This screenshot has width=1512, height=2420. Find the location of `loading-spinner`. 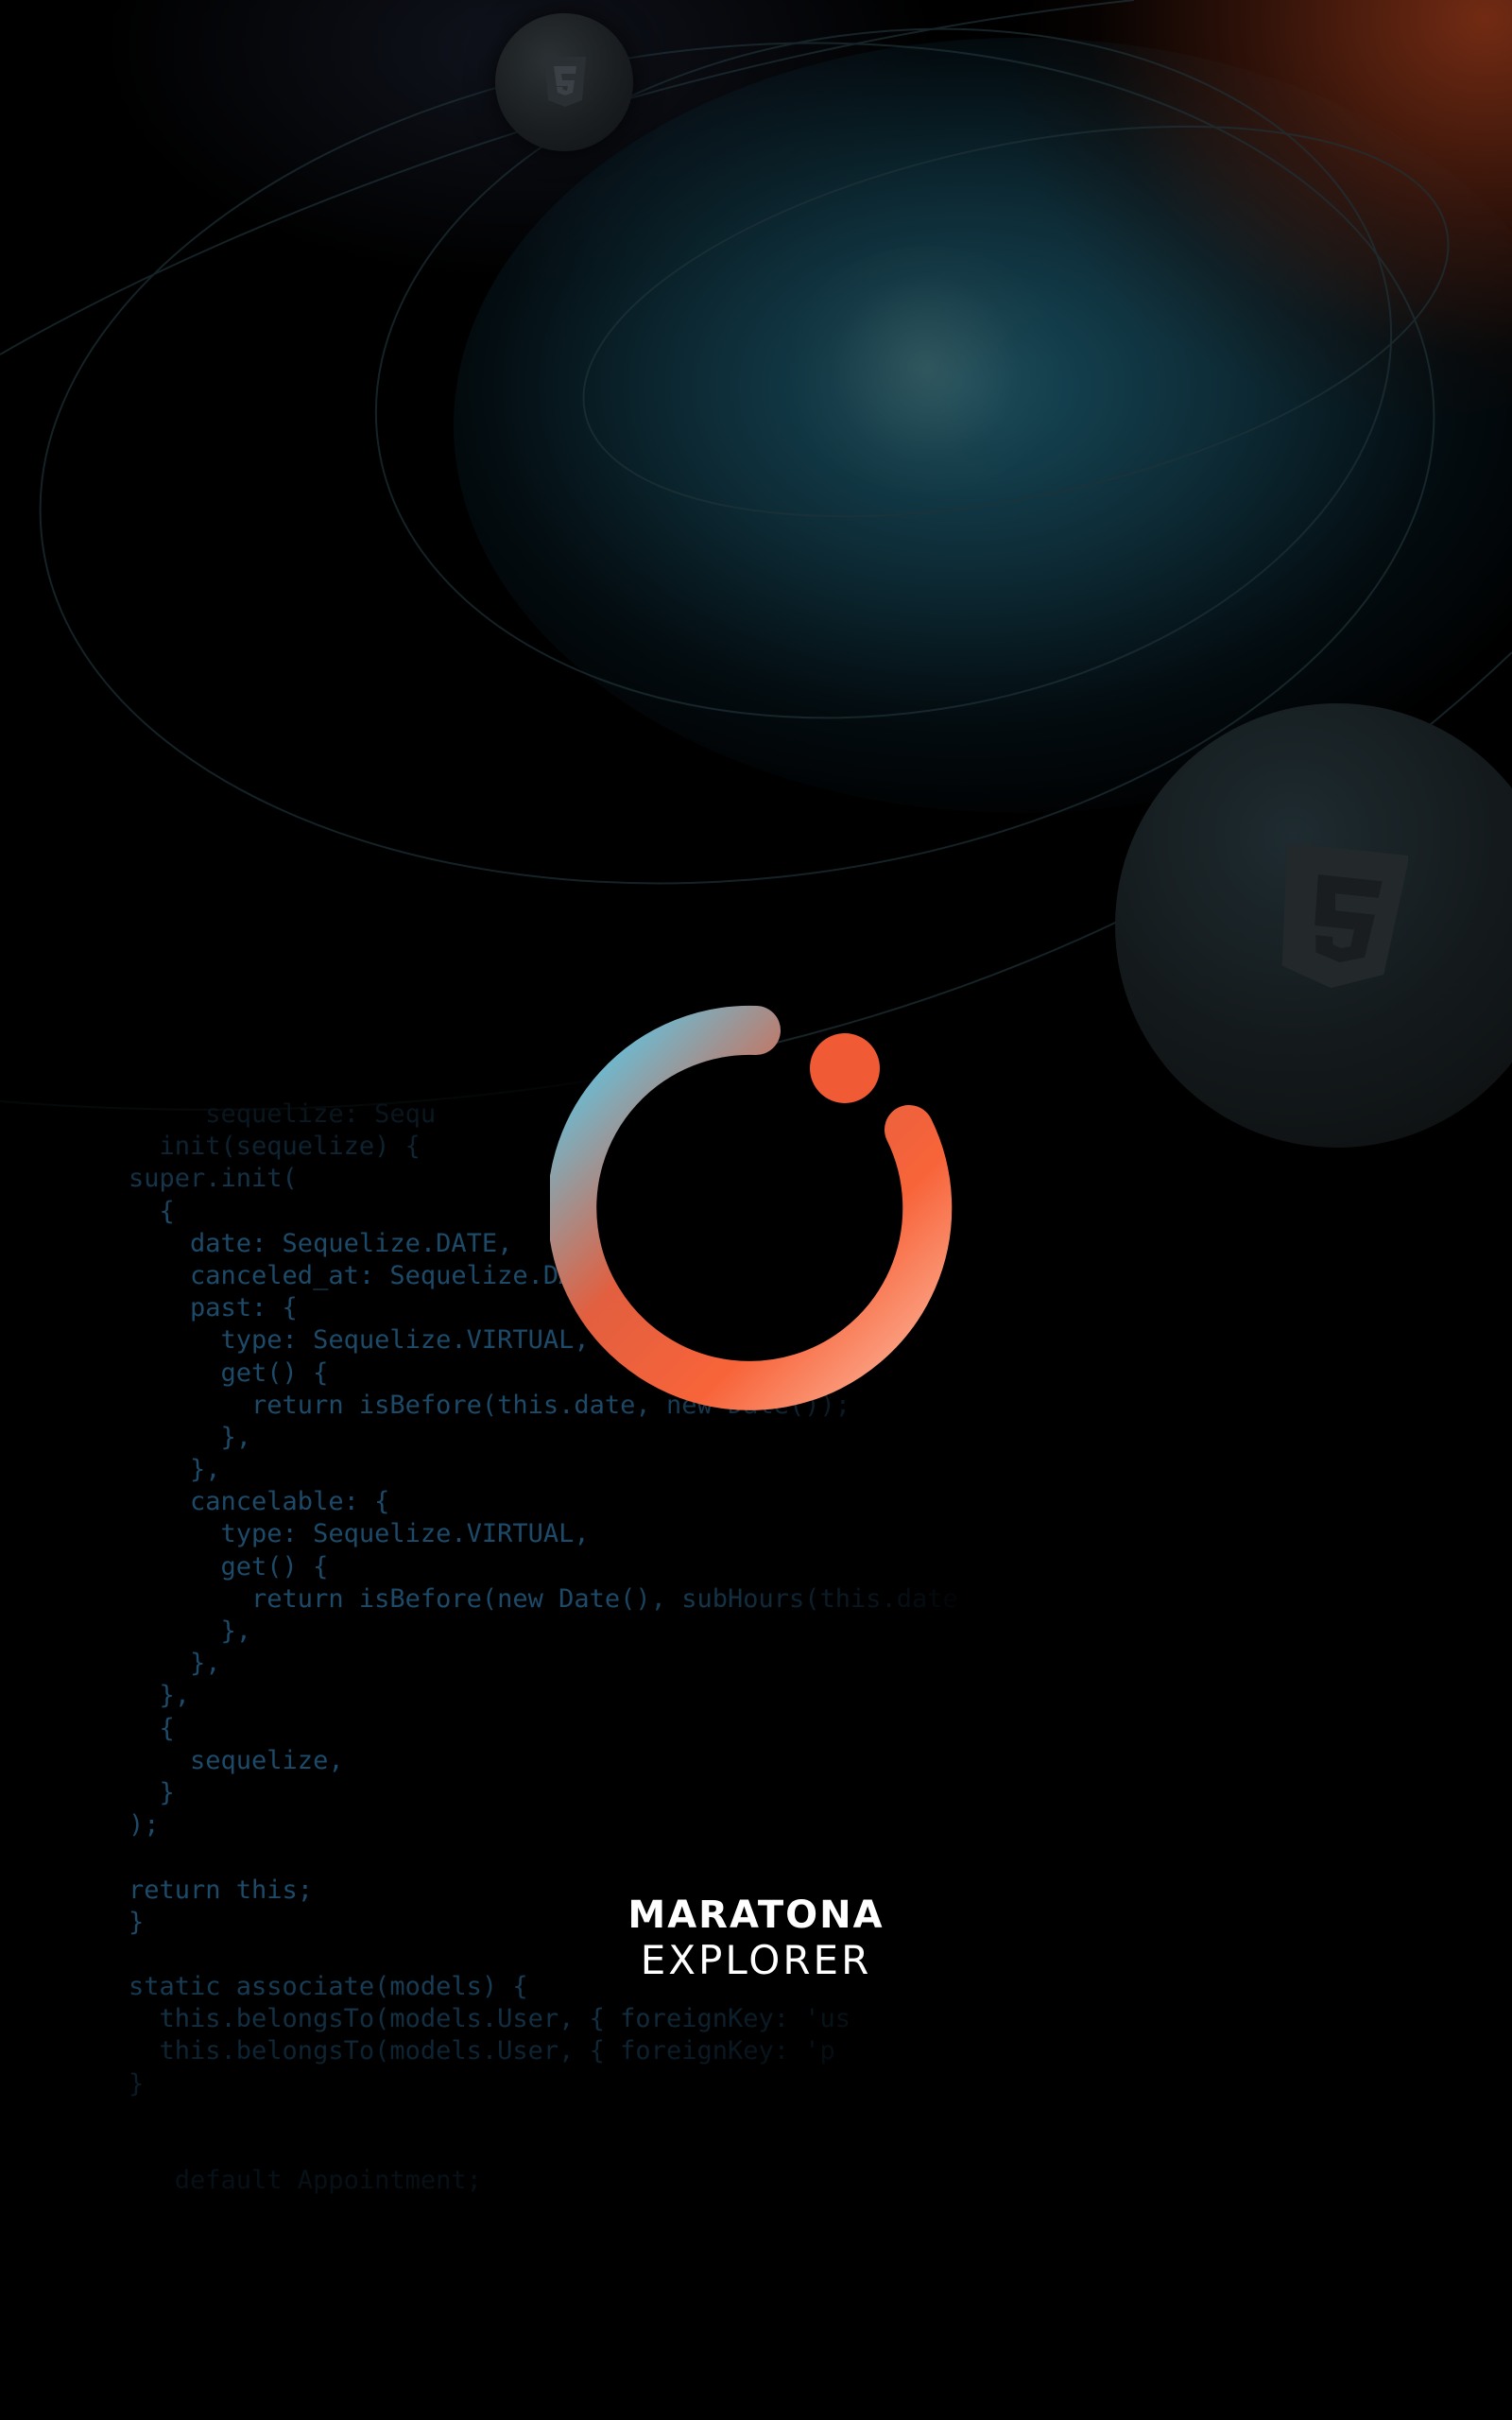

loading-spinner is located at coordinates (751, 1207).